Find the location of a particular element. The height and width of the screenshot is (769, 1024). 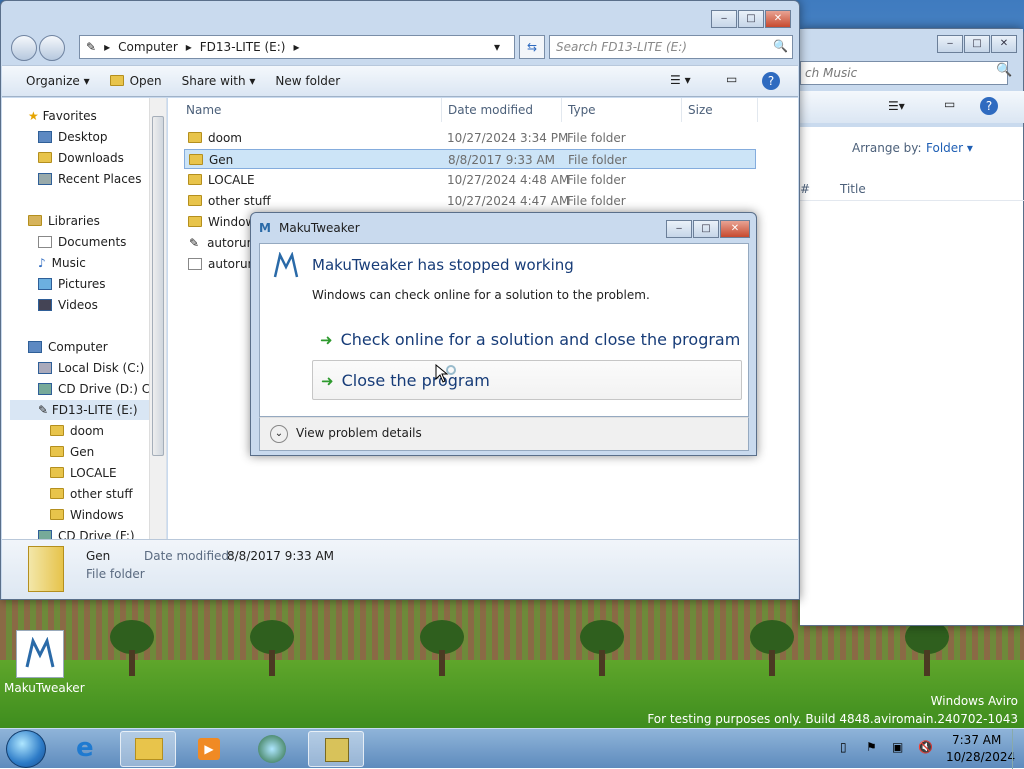

refresh-button: ⇆ is located at coordinates (532, 47).